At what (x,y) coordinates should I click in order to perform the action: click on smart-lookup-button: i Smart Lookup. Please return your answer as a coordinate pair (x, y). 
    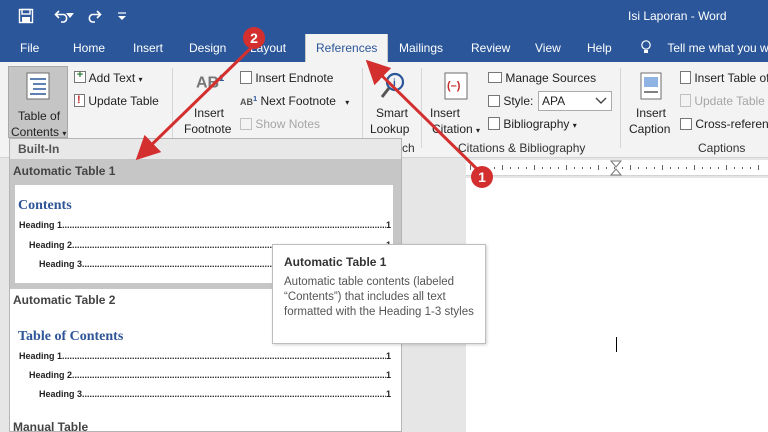
    Looking at the image, I should click on (392, 104).